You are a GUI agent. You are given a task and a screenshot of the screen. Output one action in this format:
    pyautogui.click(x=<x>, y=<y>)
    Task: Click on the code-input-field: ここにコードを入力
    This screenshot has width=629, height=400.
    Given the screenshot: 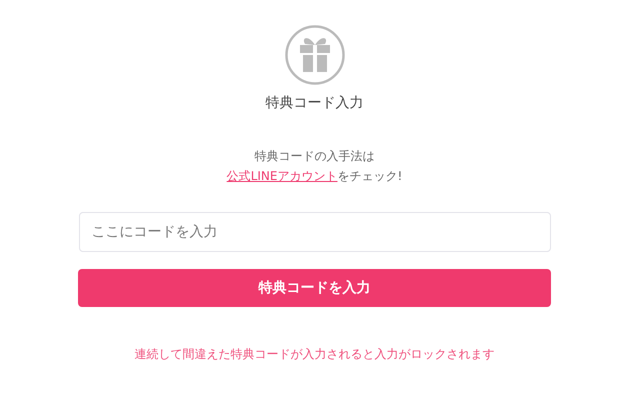 What is the action you would take?
    pyautogui.click(x=314, y=232)
    